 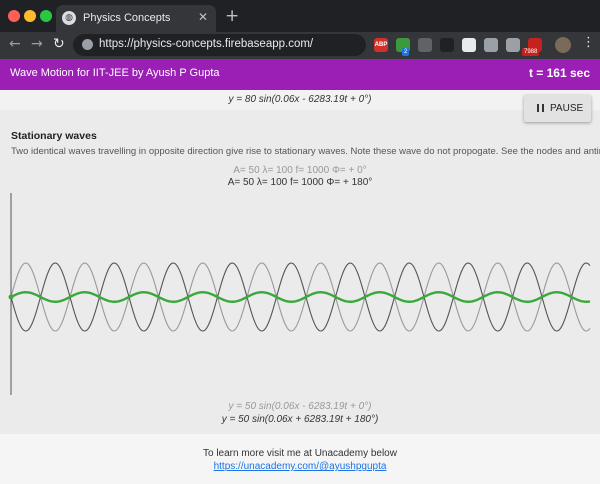 What do you see at coordinates (14, 16) in the screenshot?
I see `window-close-button` at bounding box center [14, 16].